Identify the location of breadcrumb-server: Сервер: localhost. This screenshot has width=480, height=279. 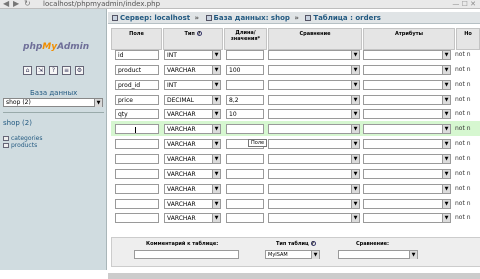
(155, 18).